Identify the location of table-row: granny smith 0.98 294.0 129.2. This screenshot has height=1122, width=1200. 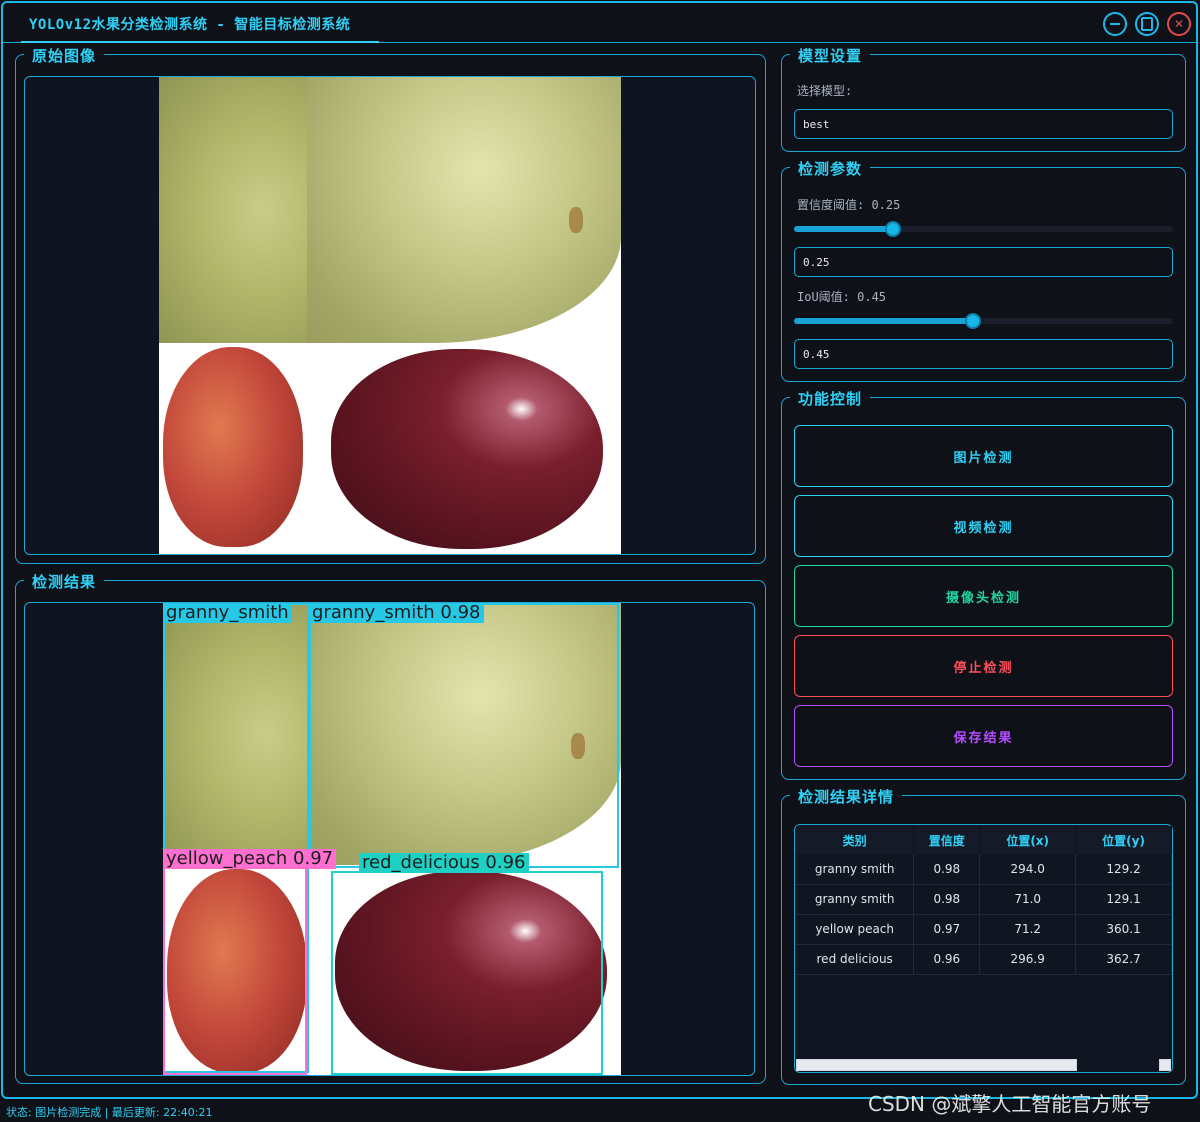
(984, 869).